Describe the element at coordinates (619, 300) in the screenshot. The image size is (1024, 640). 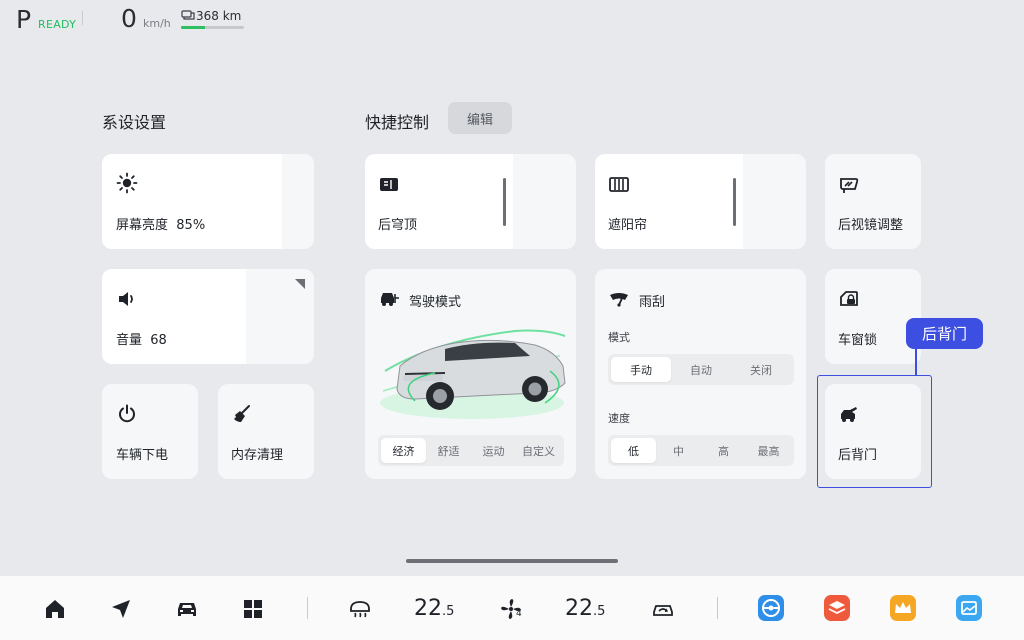
I see `wiper-icon` at that location.